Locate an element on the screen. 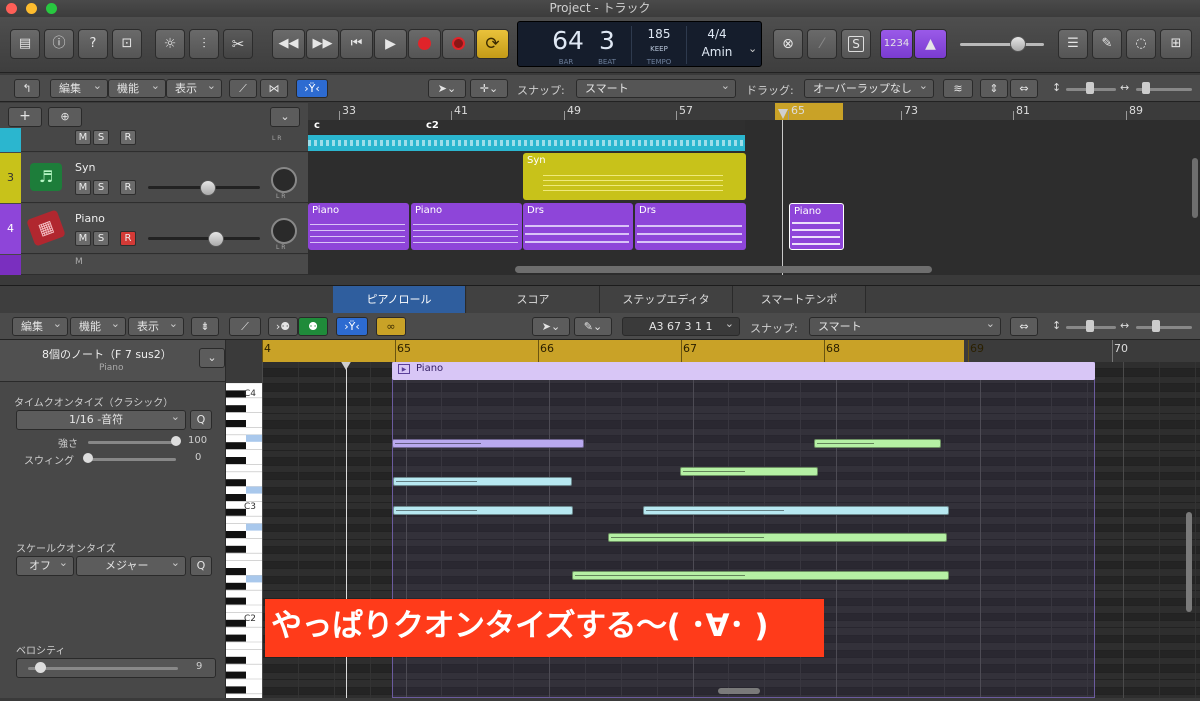  ruler-bar-70: 70 is located at coordinates (1121, 348).